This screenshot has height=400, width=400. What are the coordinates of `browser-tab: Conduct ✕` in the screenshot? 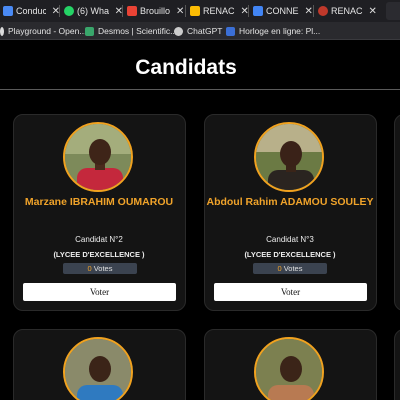 It's located at (30, 11).